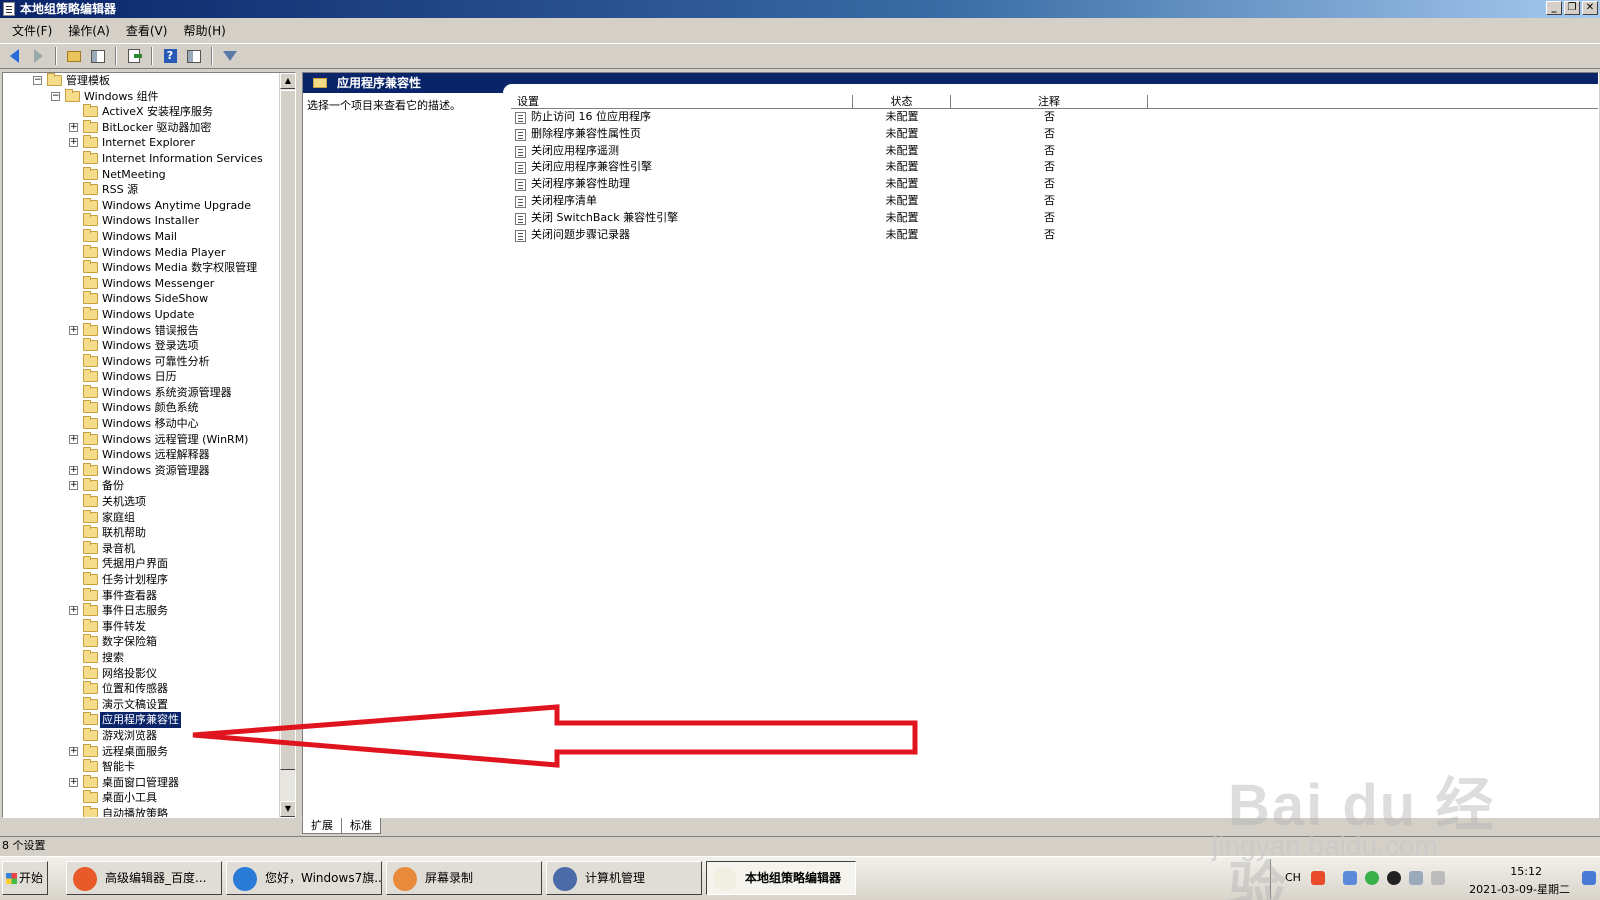  What do you see at coordinates (14, 56) in the screenshot?
I see `back-arrow-icon` at bounding box center [14, 56].